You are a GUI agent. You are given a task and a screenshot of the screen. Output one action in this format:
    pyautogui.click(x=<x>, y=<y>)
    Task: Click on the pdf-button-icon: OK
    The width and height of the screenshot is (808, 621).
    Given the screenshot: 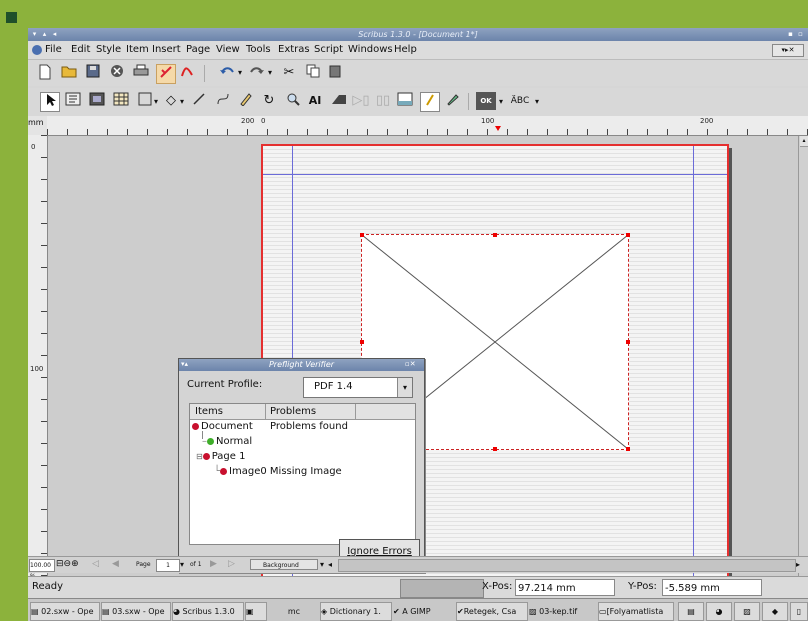 What is the action you would take?
    pyautogui.click(x=486, y=101)
    